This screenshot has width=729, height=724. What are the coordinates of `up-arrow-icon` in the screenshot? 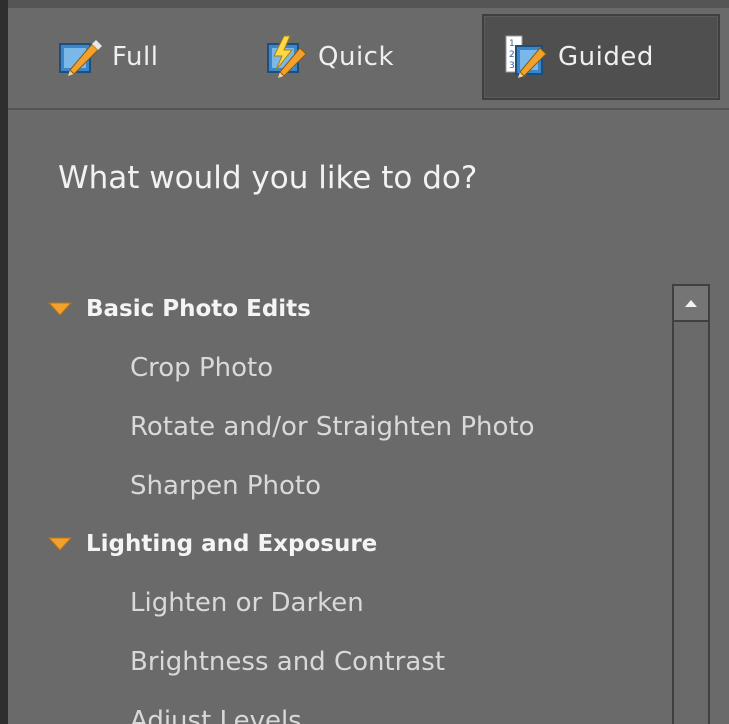 It's located at (691, 303).